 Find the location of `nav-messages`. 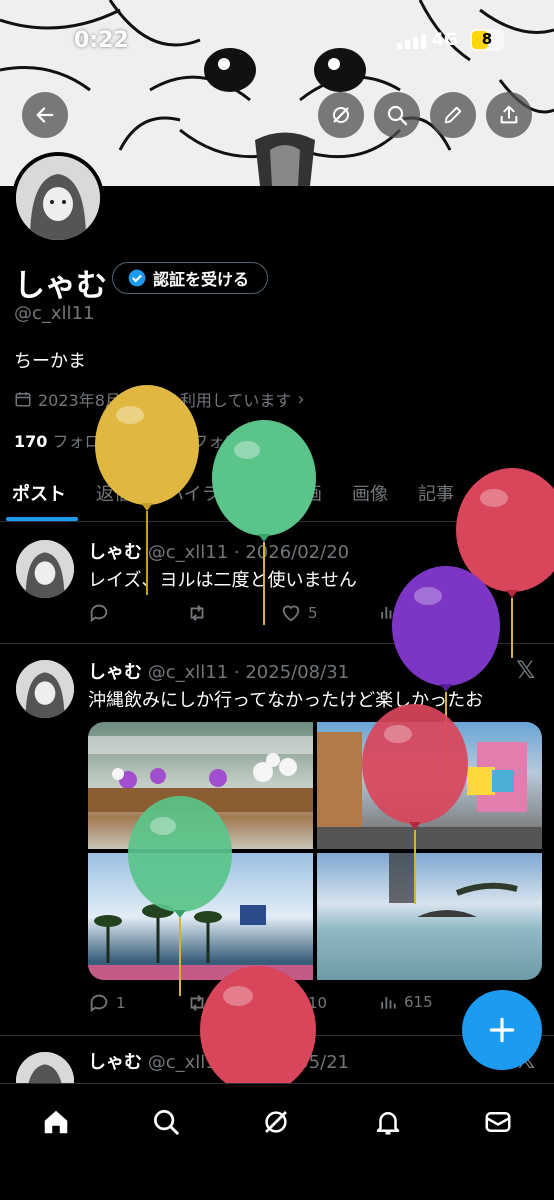

nav-messages is located at coordinates (498, 1122).